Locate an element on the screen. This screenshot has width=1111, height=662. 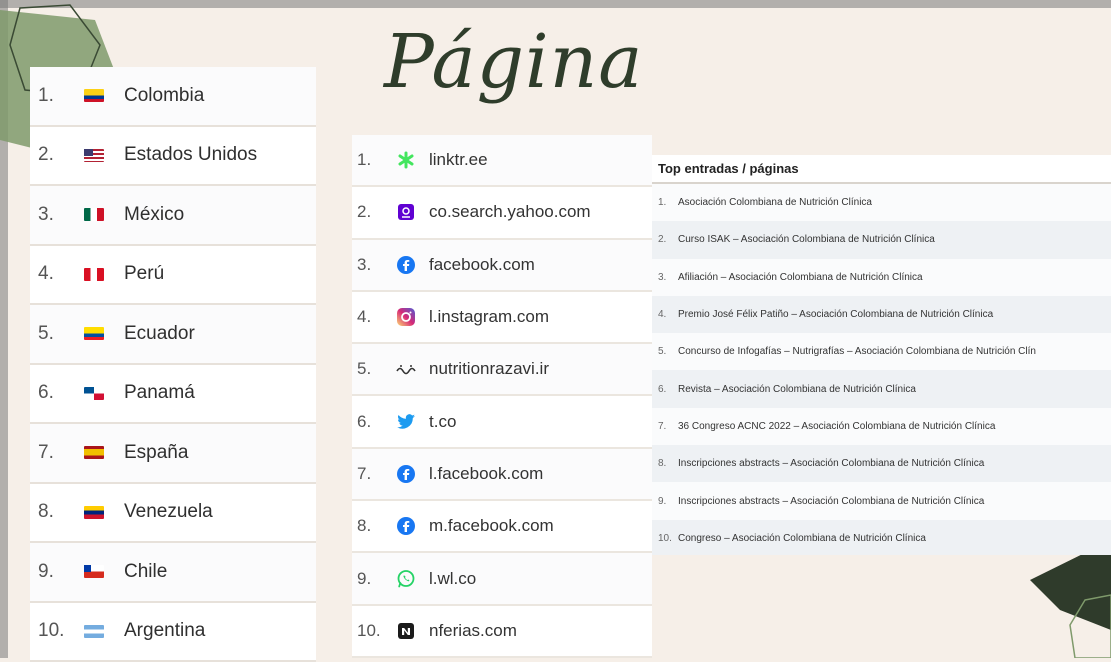
referrer-domain: l.facebook.com is located at coordinates (486, 474).